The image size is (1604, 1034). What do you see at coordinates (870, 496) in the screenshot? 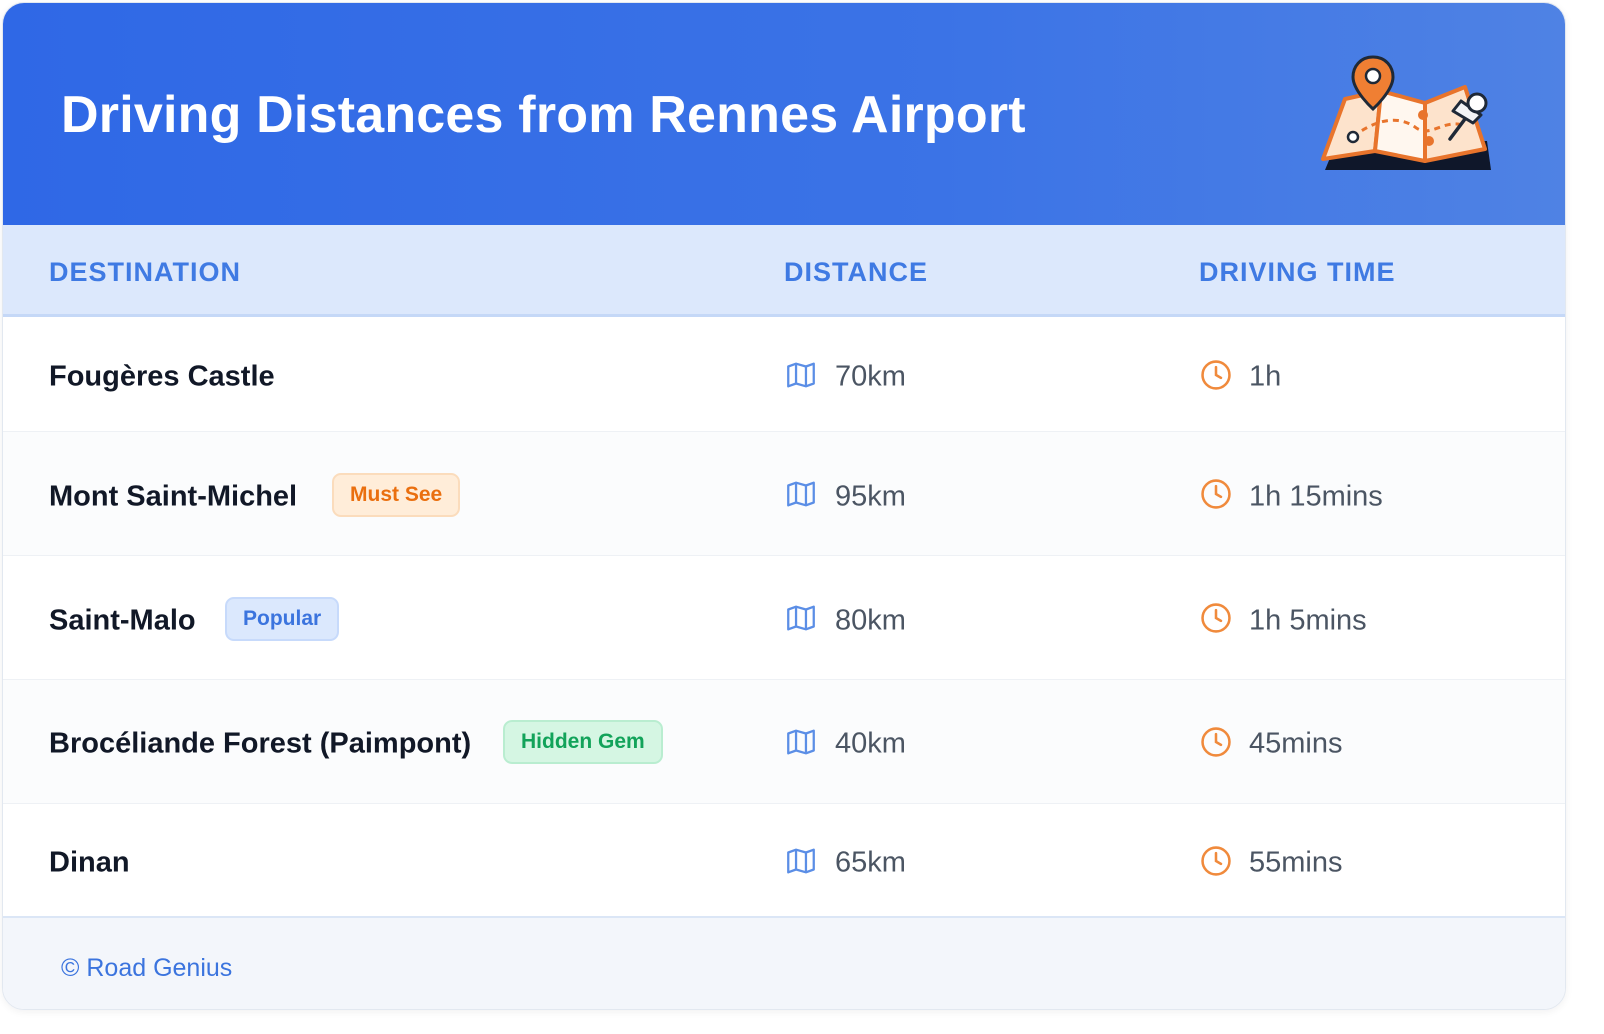
I see `distance-value: 95km` at bounding box center [870, 496].